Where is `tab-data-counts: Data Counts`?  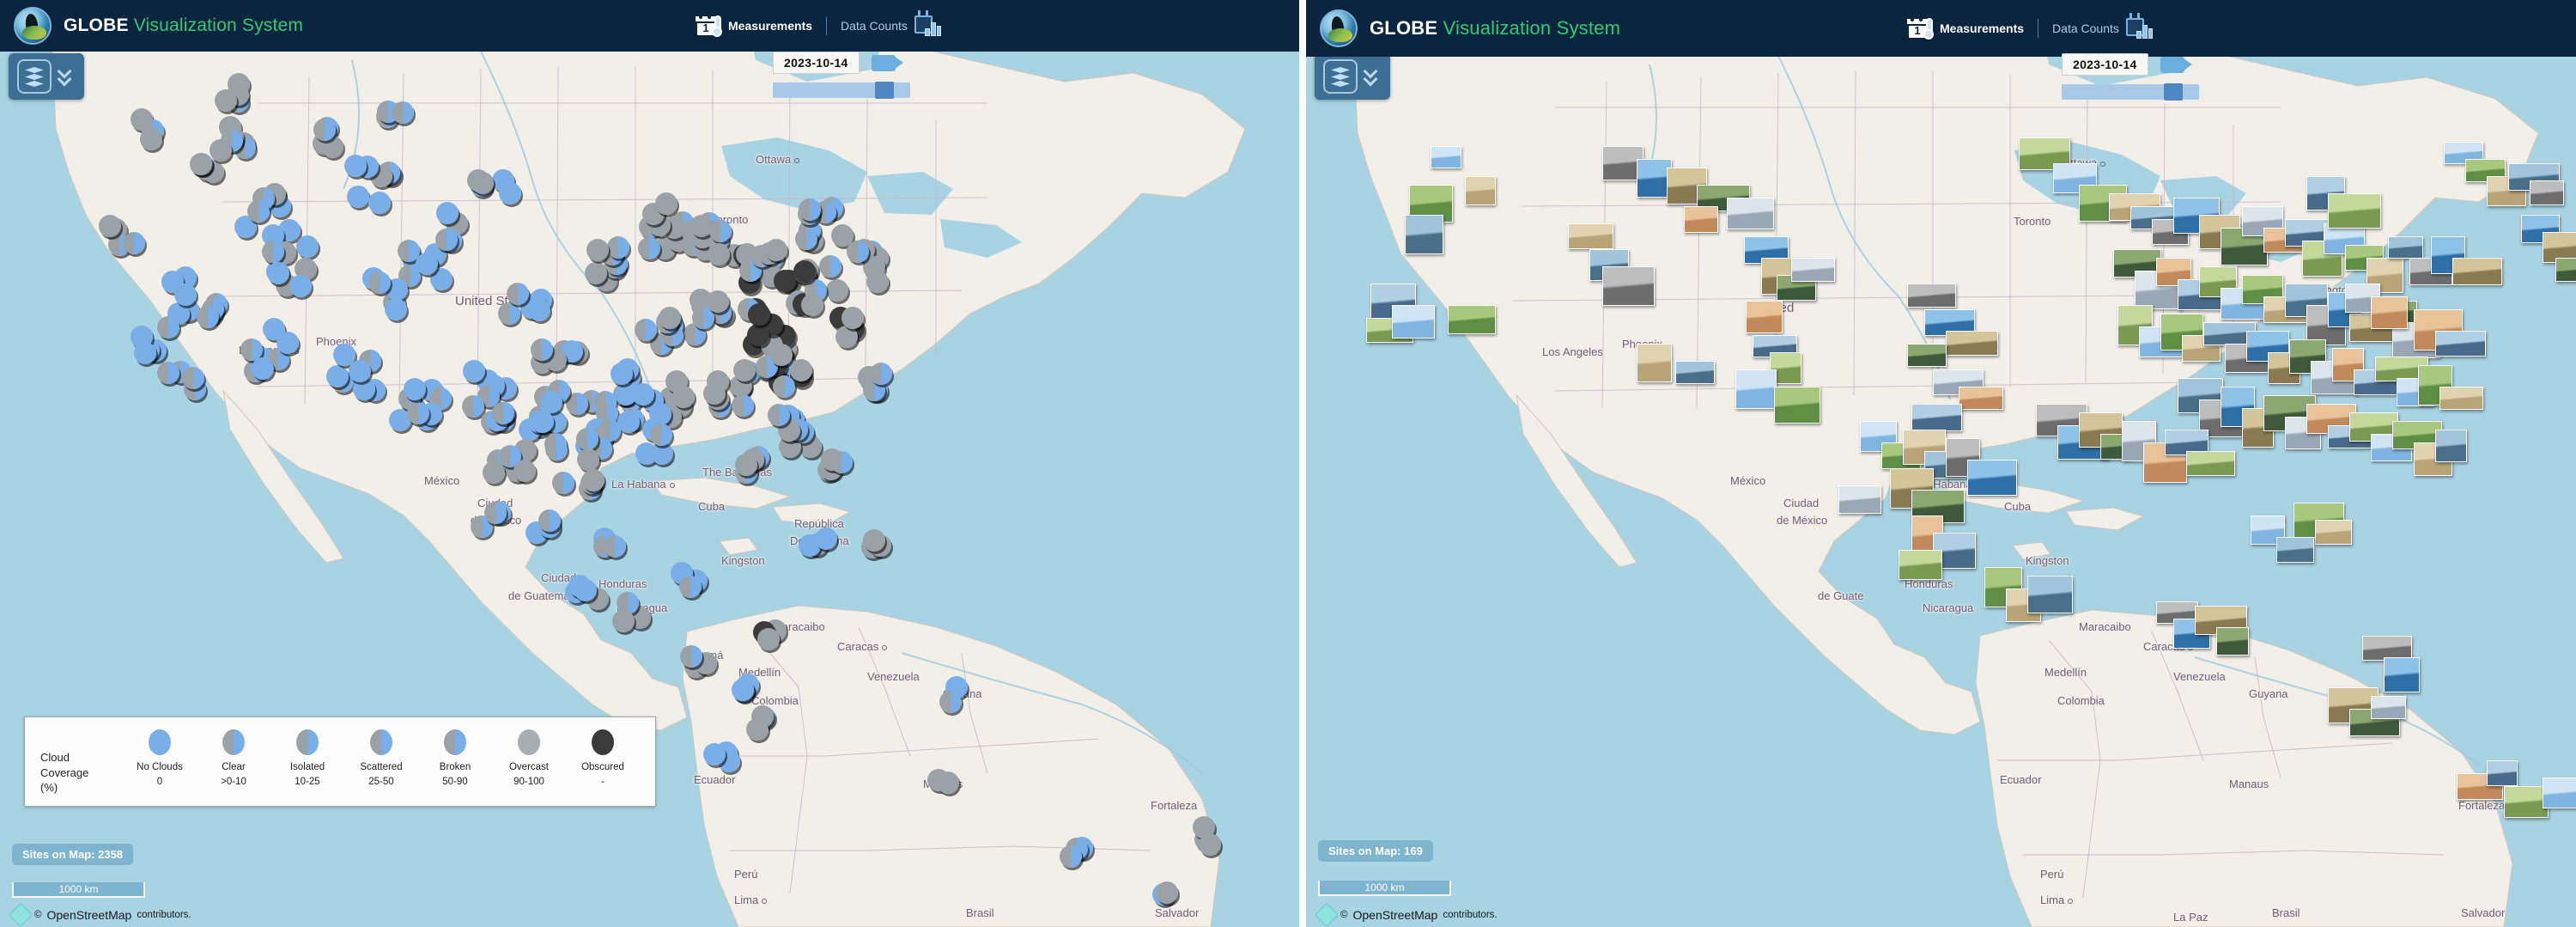 tab-data-counts: Data Counts is located at coordinates (890, 24).